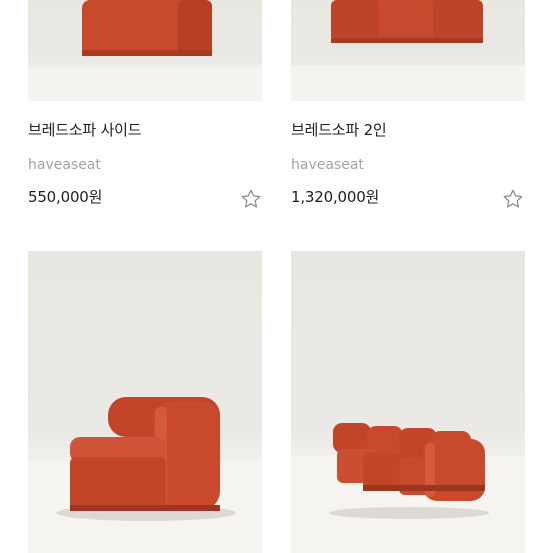 The image size is (553, 553). What do you see at coordinates (65, 197) in the screenshot?
I see `product-price: 550,000원` at bounding box center [65, 197].